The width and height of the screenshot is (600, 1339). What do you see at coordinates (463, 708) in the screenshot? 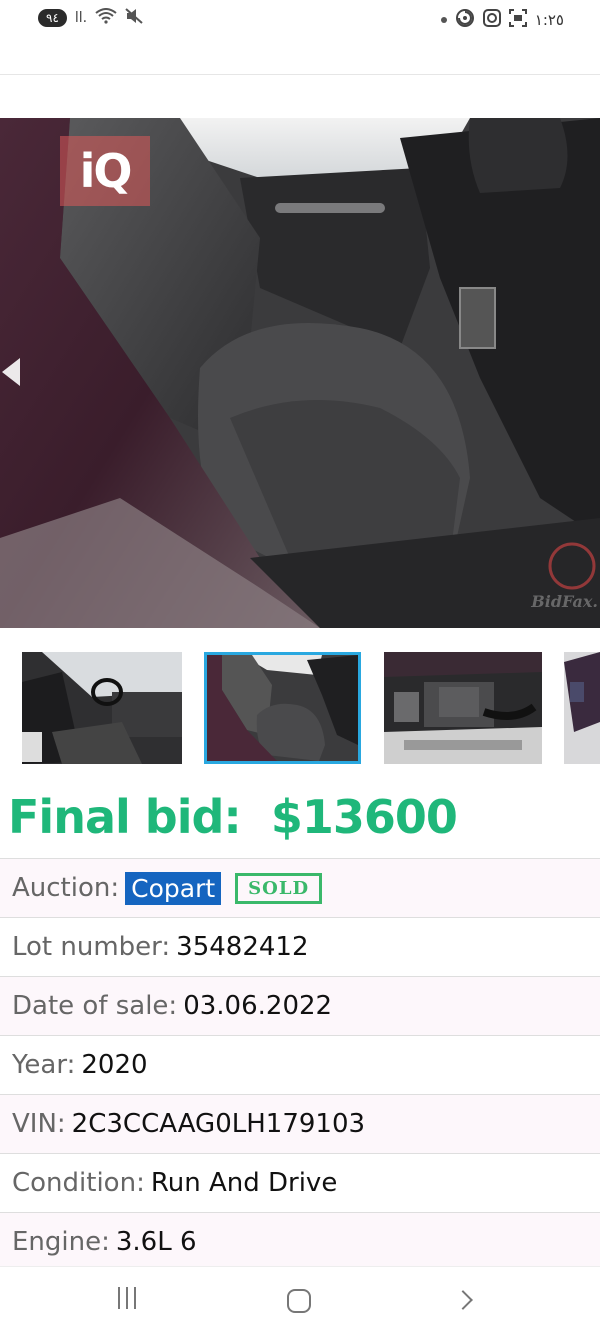
I see `thumbnail-engine-bay` at bounding box center [463, 708].